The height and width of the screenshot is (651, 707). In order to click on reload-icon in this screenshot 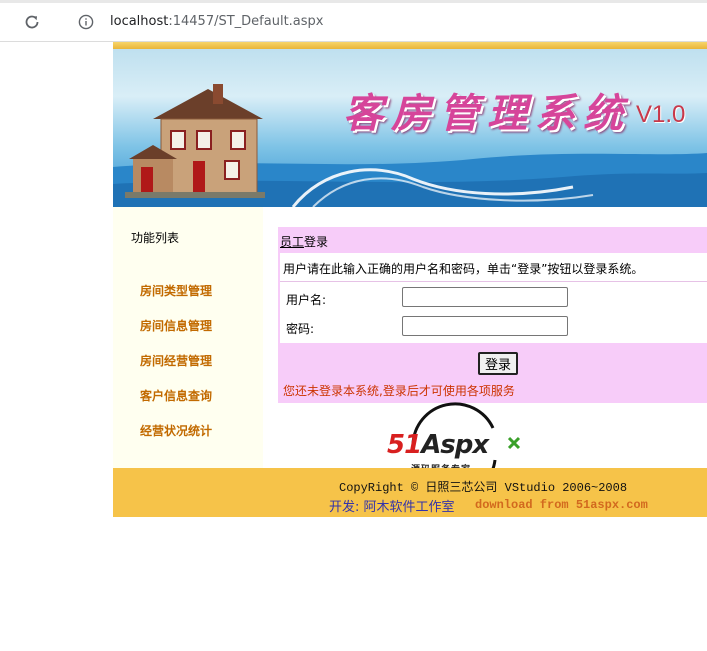, I will do `click(32, 22)`.